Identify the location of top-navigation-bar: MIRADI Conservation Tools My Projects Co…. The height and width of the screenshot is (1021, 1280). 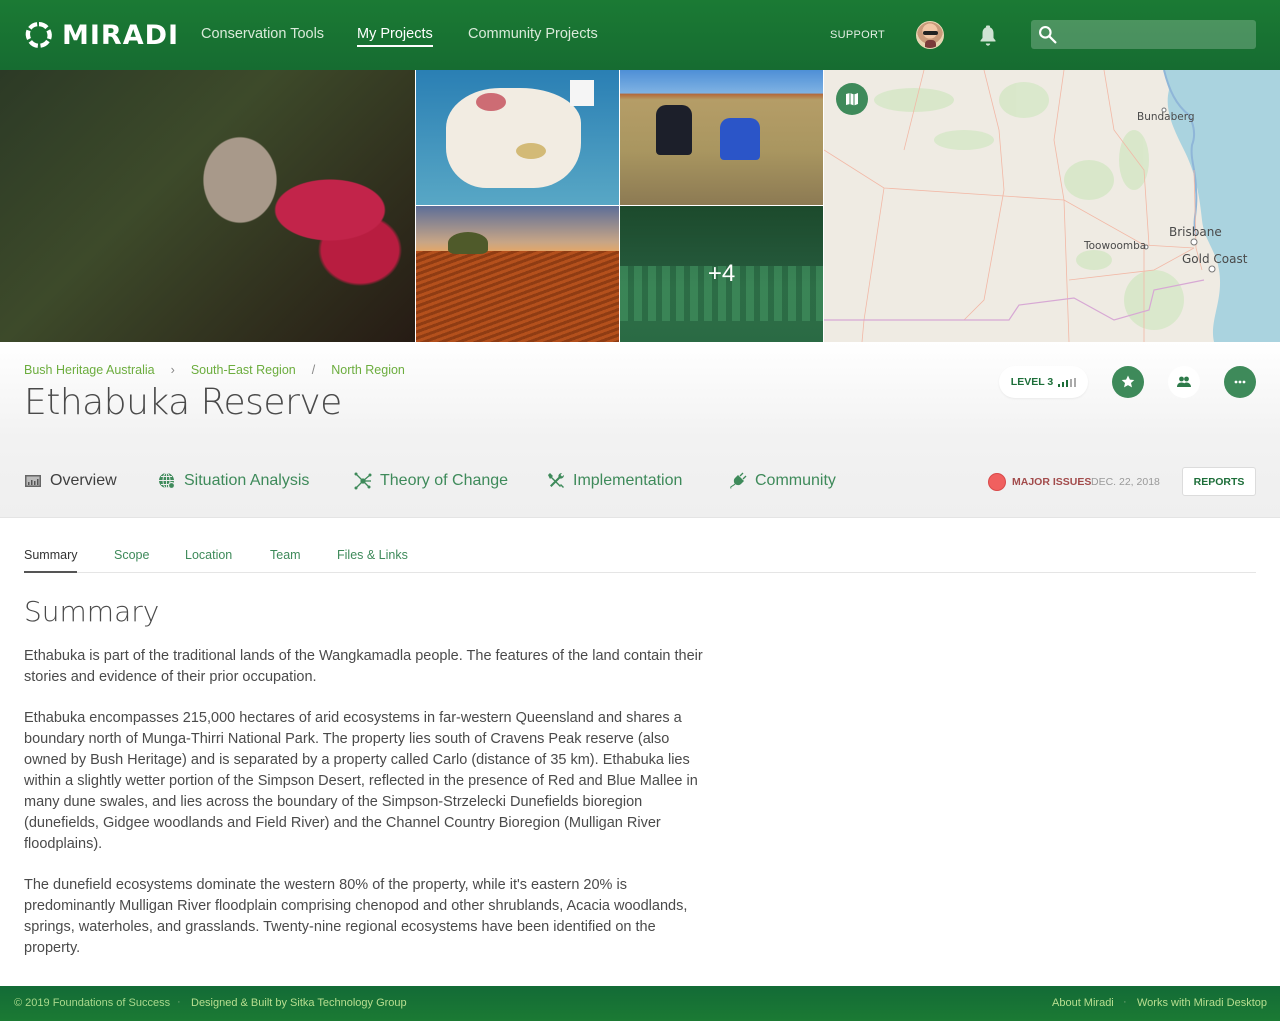
(640, 35).